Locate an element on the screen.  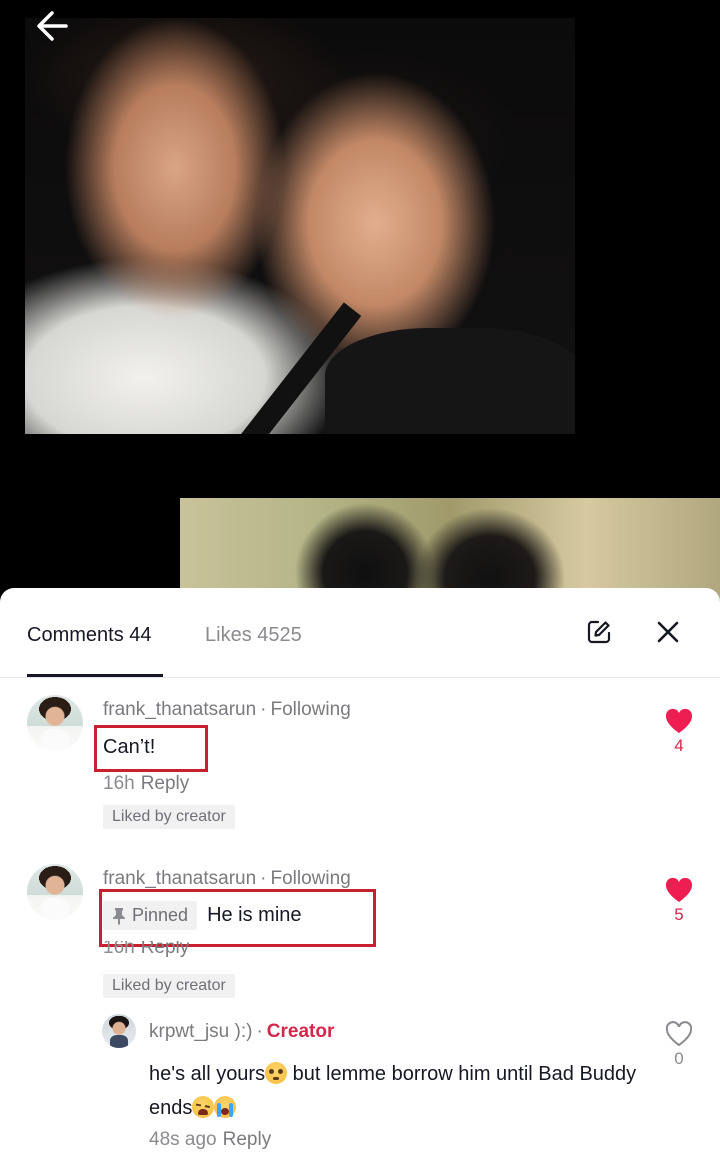
tab-comments: Comments 44 is located at coordinates (89, 635).